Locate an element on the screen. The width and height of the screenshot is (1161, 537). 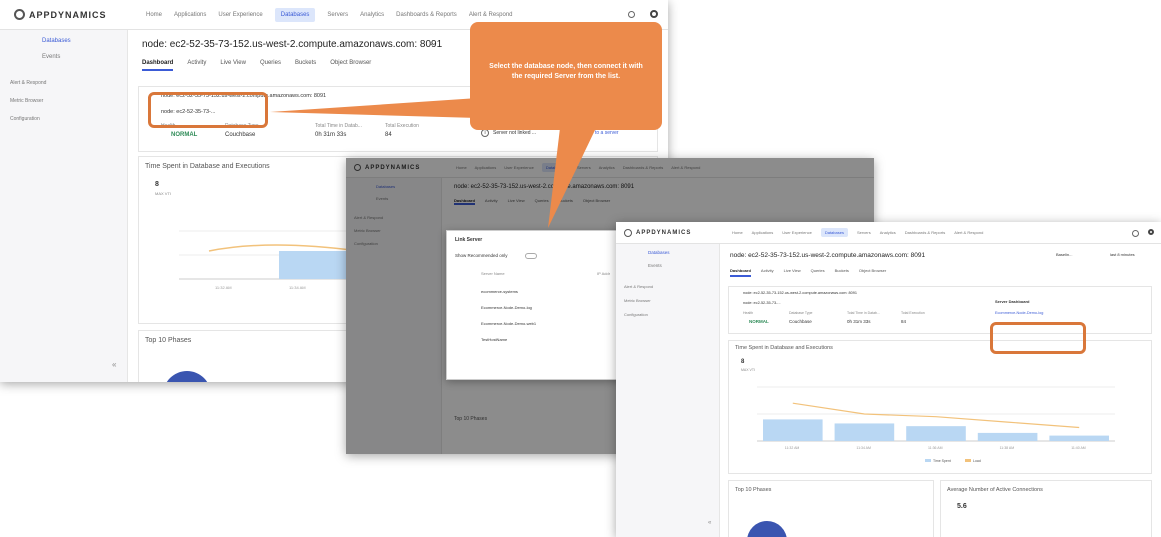
server-option: Ecommerce-Node-Demo-log is located at coordinates (506, 307).